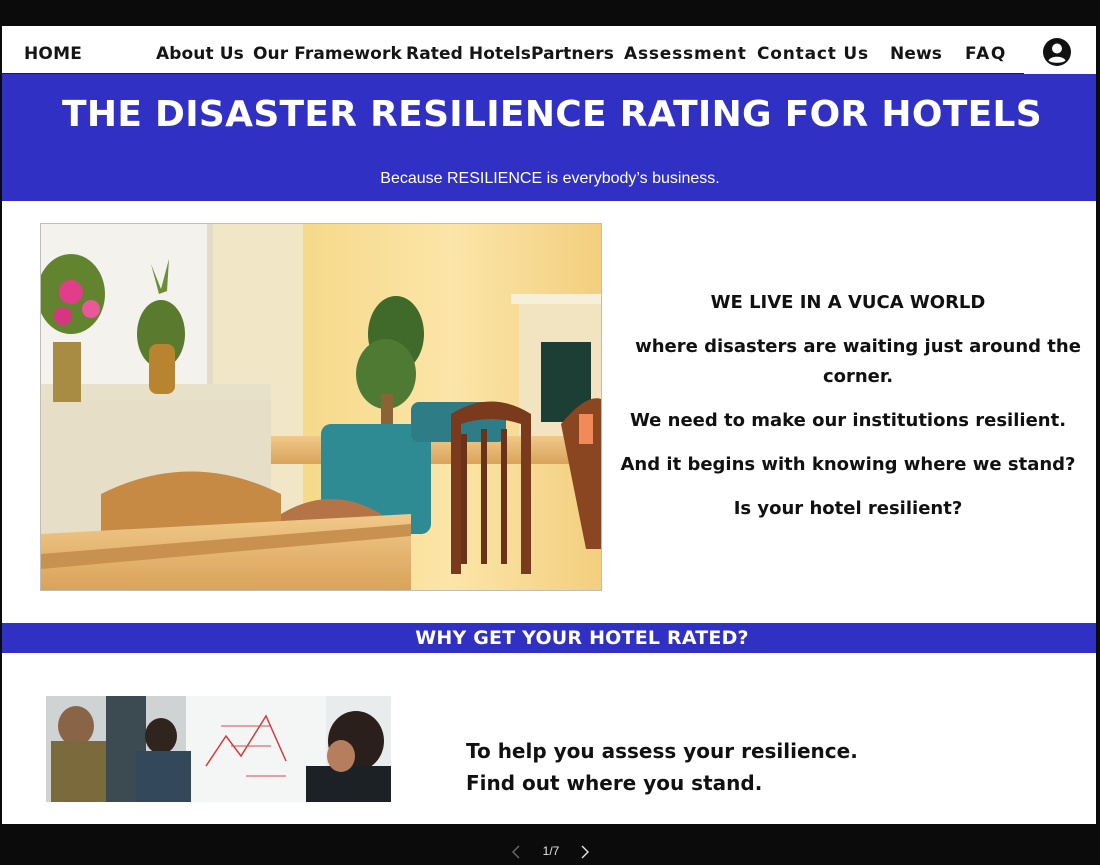 The height and width of the screenshot is (865, 1100). What do you see at coordinates (685, 54) in the screenshot?
I see `nav-assessment: Assessment` at bounding box center [685, 54].